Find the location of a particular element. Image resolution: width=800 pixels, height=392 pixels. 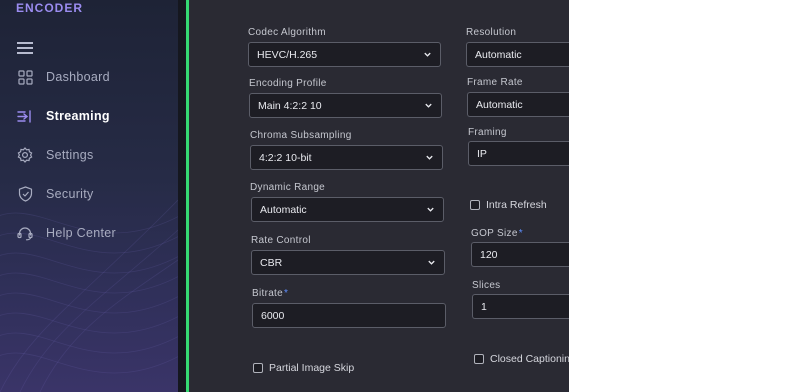

streaming-icon is located at coordinates (25, 116).